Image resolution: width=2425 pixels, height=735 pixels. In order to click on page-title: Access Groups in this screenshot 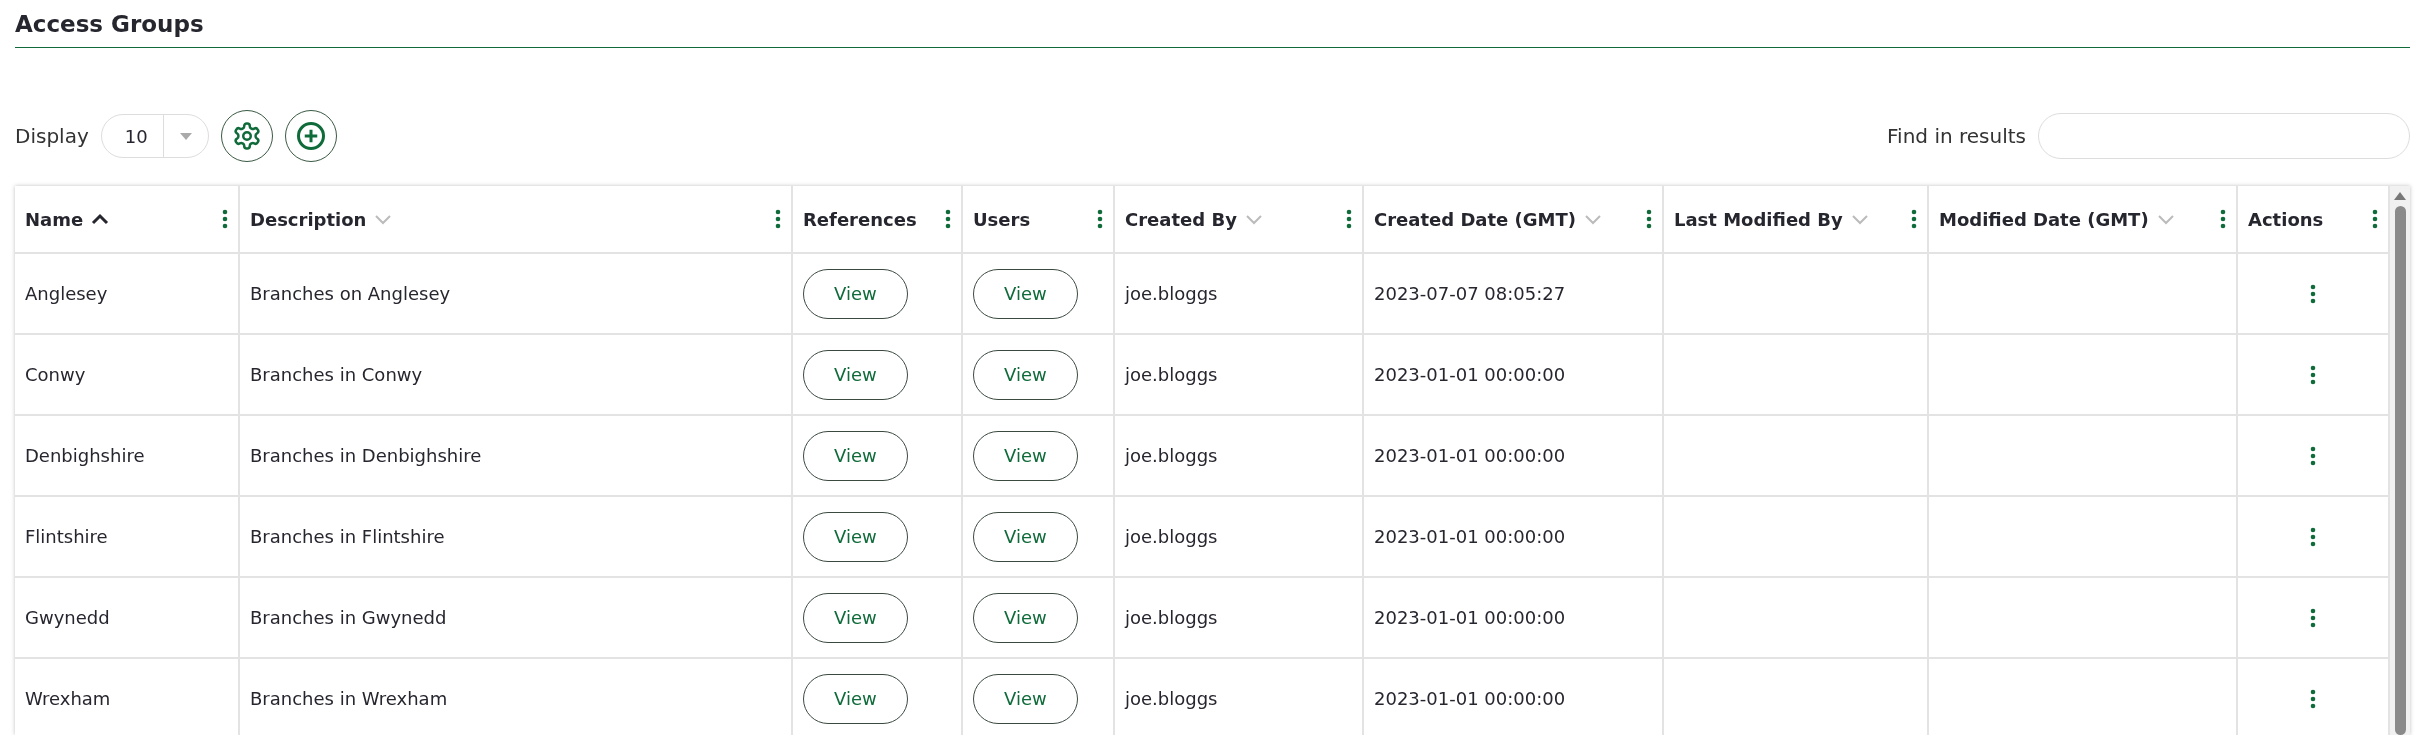, I will do `click(1212, 24)`.